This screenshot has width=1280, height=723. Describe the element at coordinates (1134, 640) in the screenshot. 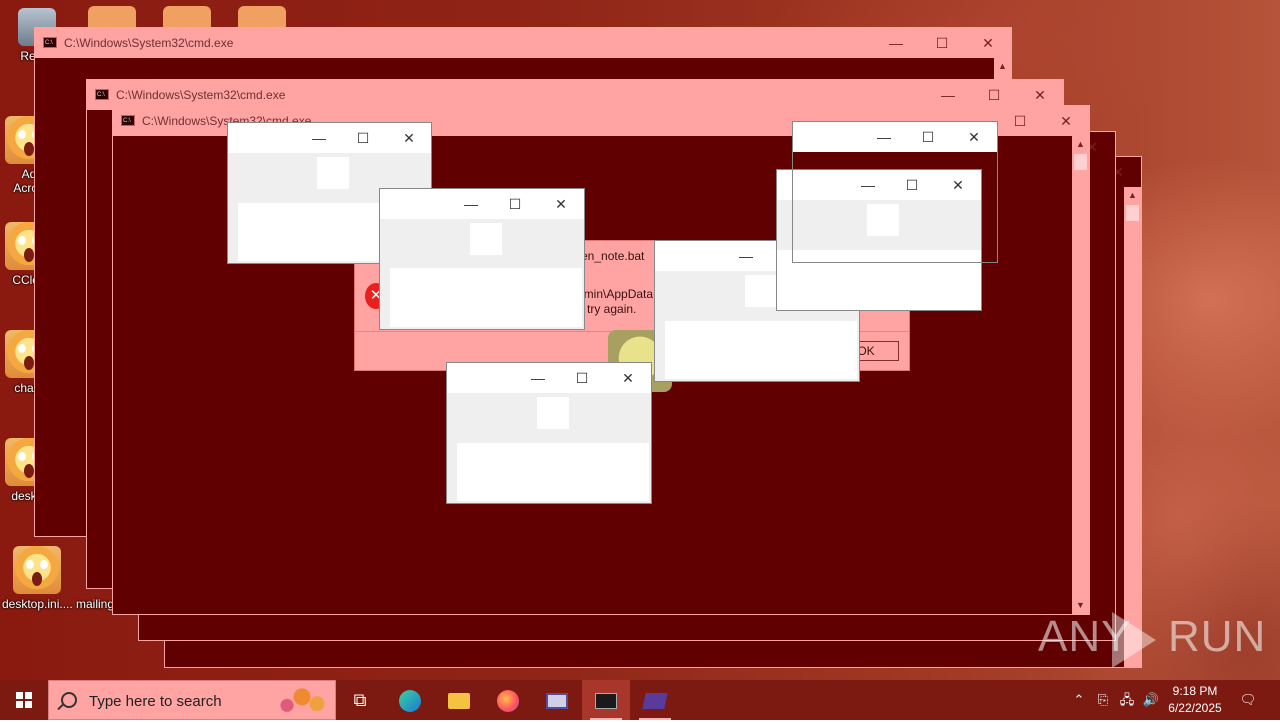

I see `watermark-play-icon` at that location.